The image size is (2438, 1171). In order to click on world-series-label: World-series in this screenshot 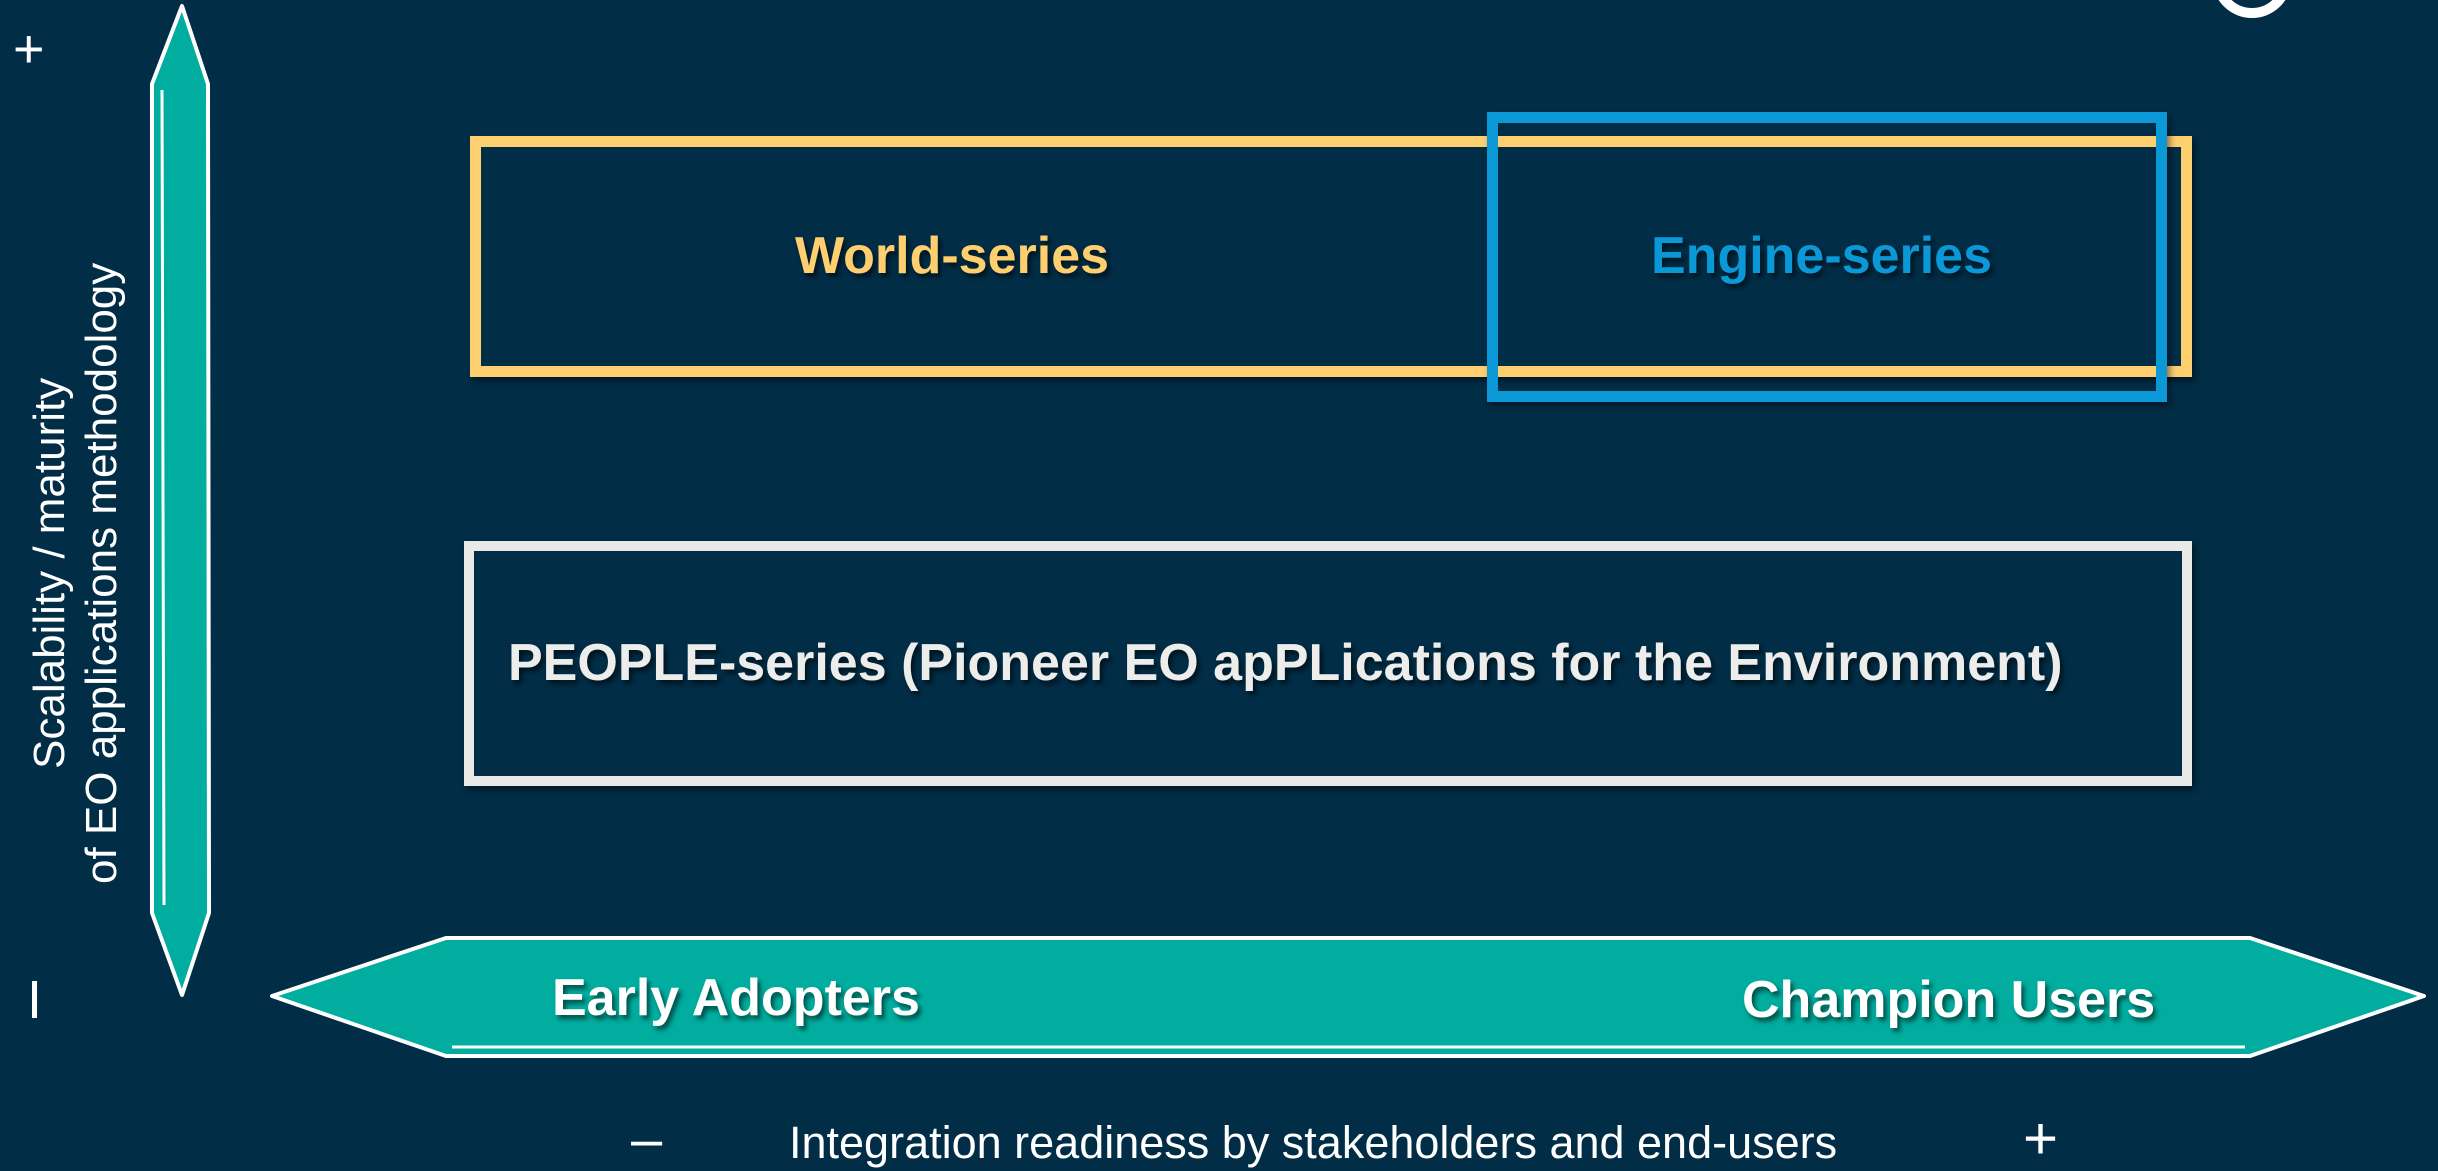, I will do `click(952, 256)`.